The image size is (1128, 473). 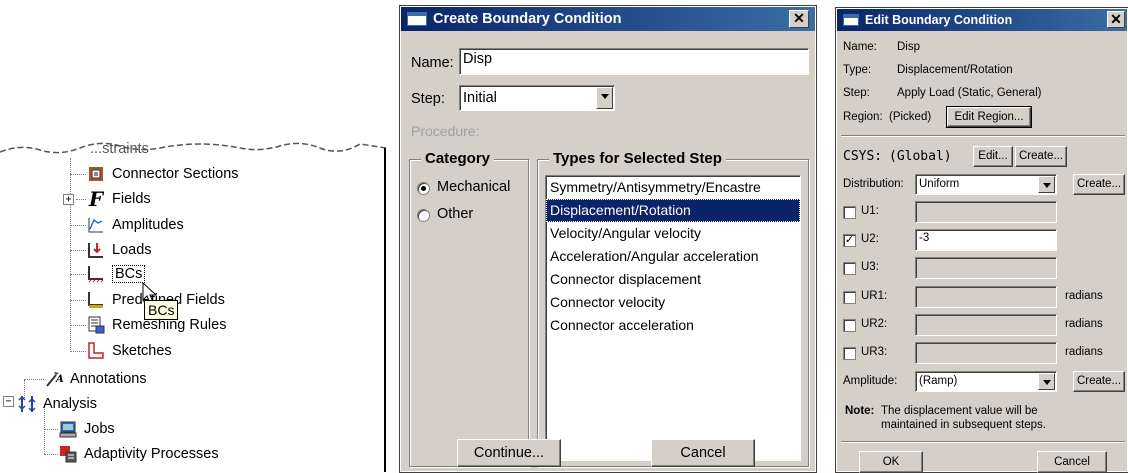 I want to click on type-list-item: Connector acceleration, so click(x=673, y=325).